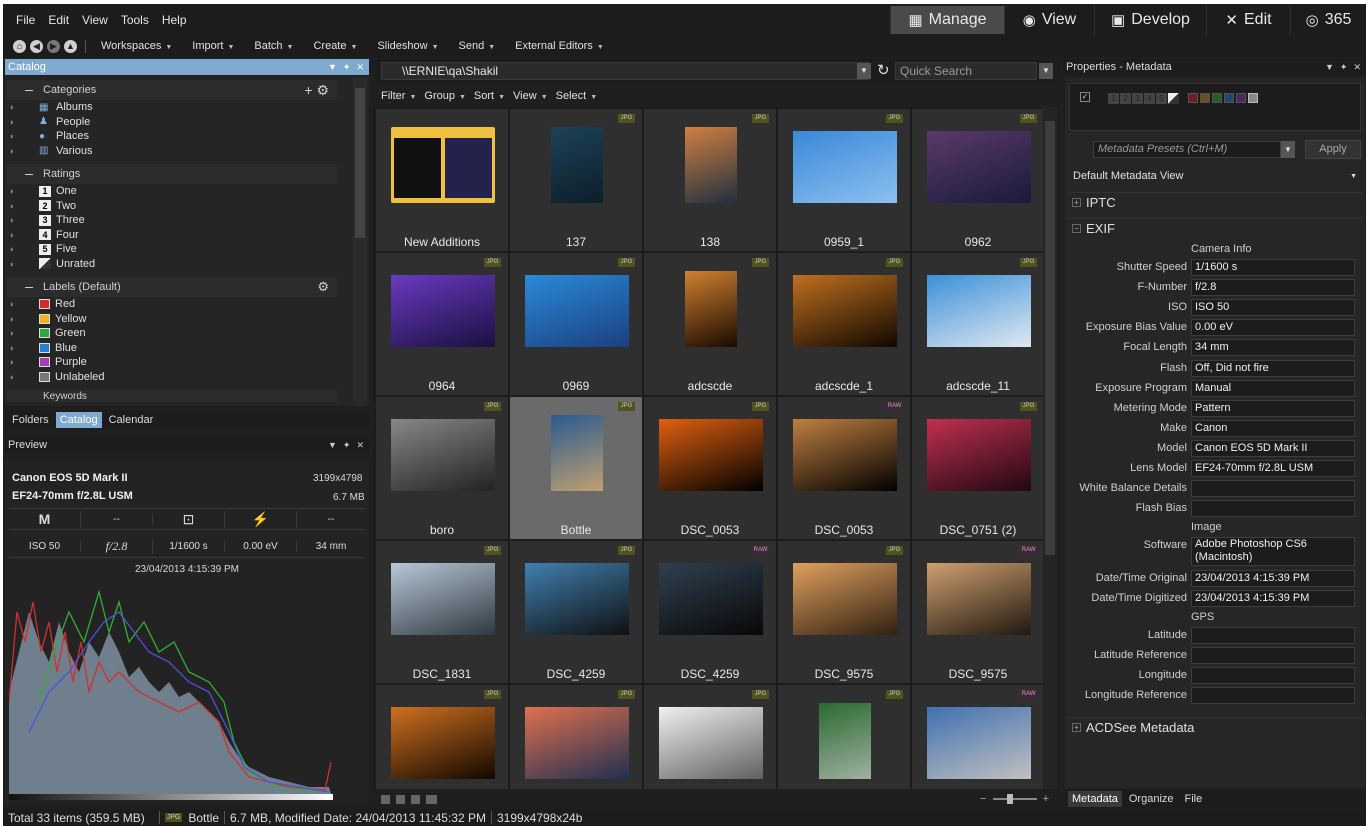  I want to click on zoom-in-icon: +, so click(1046, 799).